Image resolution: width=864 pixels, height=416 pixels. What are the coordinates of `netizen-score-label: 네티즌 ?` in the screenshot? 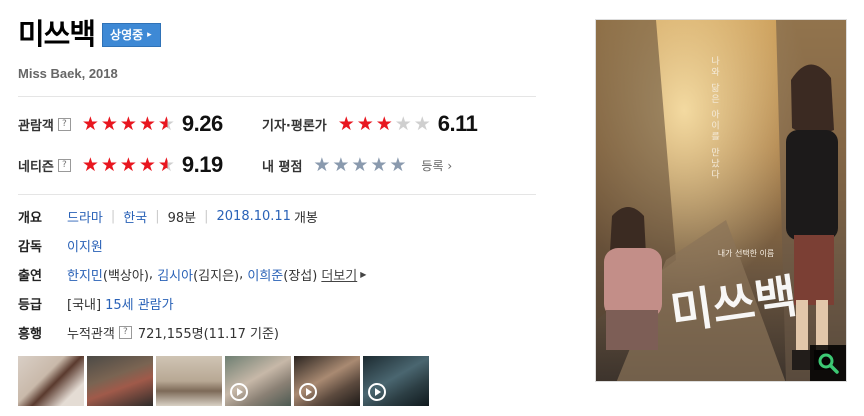 It's located at (44, 165).